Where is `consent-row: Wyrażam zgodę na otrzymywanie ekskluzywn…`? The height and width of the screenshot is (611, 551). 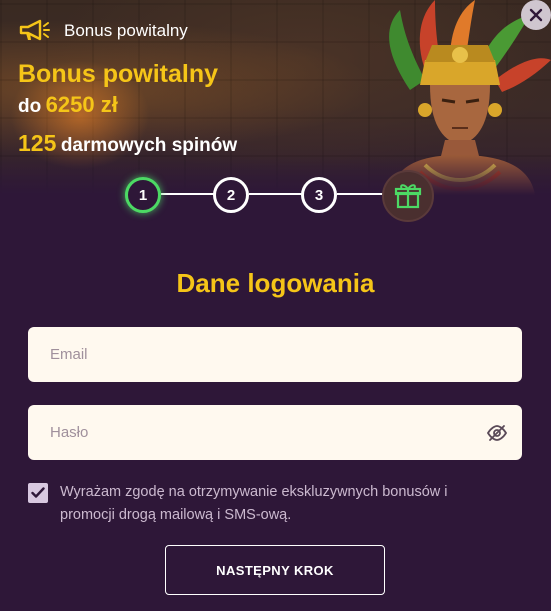
consent-row: Wyrażam zgodę na otrzymywanie ekskluzywn… is located at coordinates (275, 504).